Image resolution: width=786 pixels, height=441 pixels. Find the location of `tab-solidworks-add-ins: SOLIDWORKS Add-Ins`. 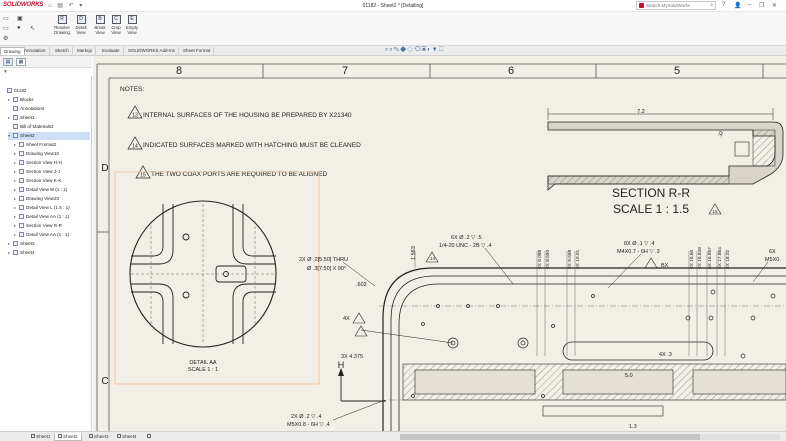

tab-solidworks-add-ins: SOLIDWORKS Add-Ins is located at coordinates (152, 51).